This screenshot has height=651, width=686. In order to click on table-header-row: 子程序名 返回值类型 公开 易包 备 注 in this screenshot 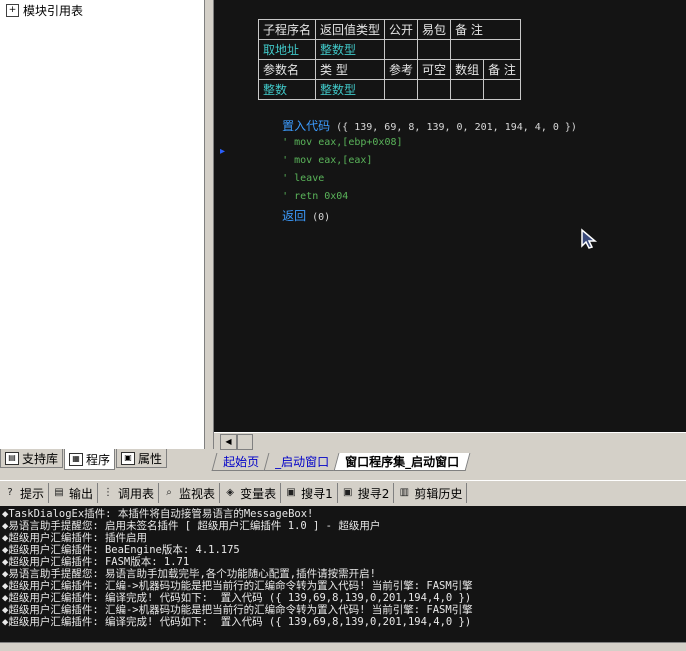, I will do `click(389, 29)`.